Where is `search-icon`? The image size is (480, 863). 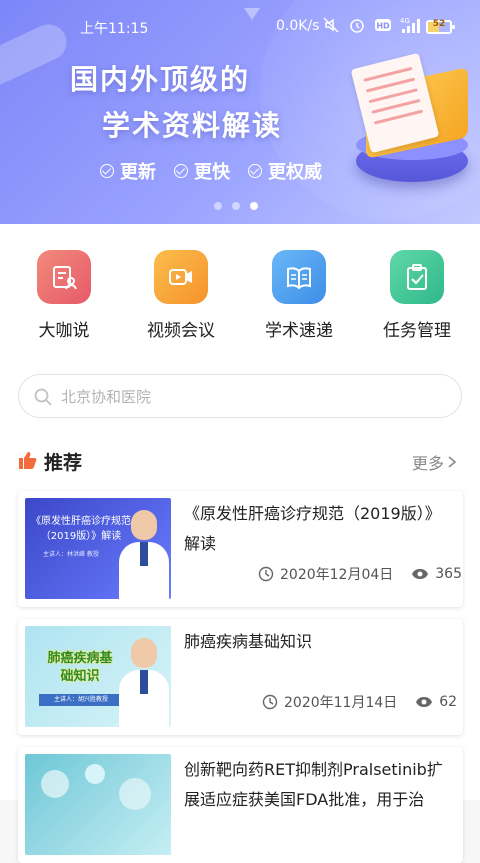 search-icon is located at coordinates (43, 397).